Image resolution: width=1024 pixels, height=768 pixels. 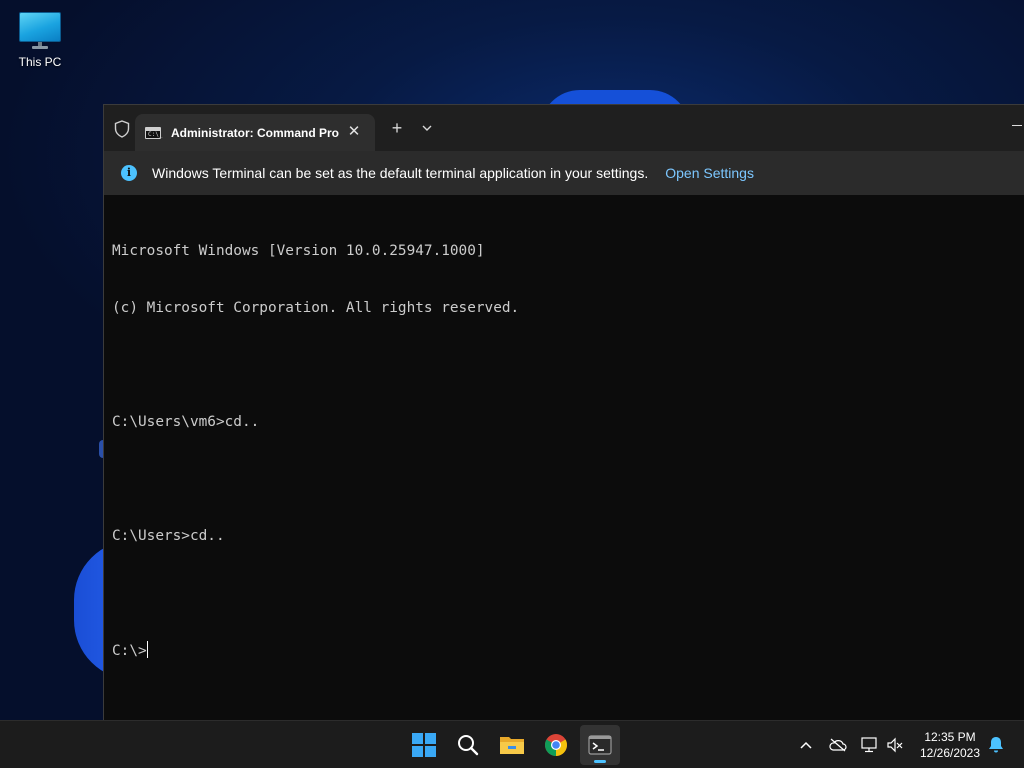 I want to click on chrome-button, so click(x=556, y=745).